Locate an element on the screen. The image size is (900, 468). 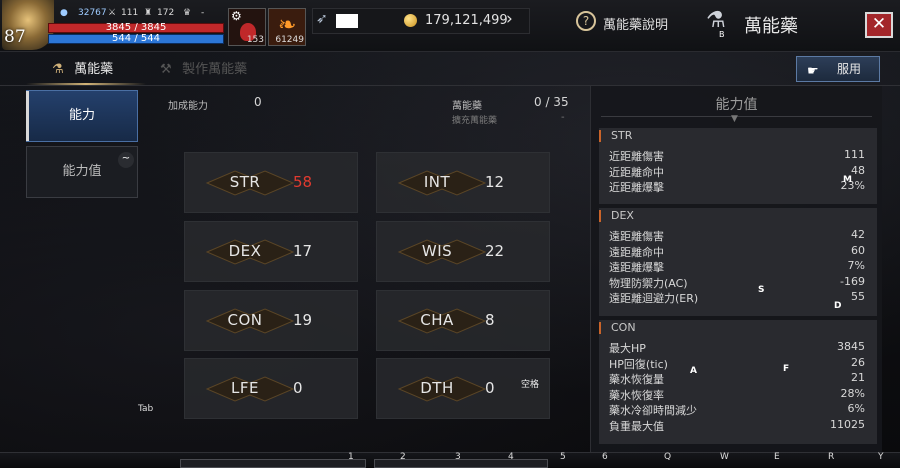
dex-stat-row: 遠距離迴避力(ER) 55 is located at coordinates (737, 297).